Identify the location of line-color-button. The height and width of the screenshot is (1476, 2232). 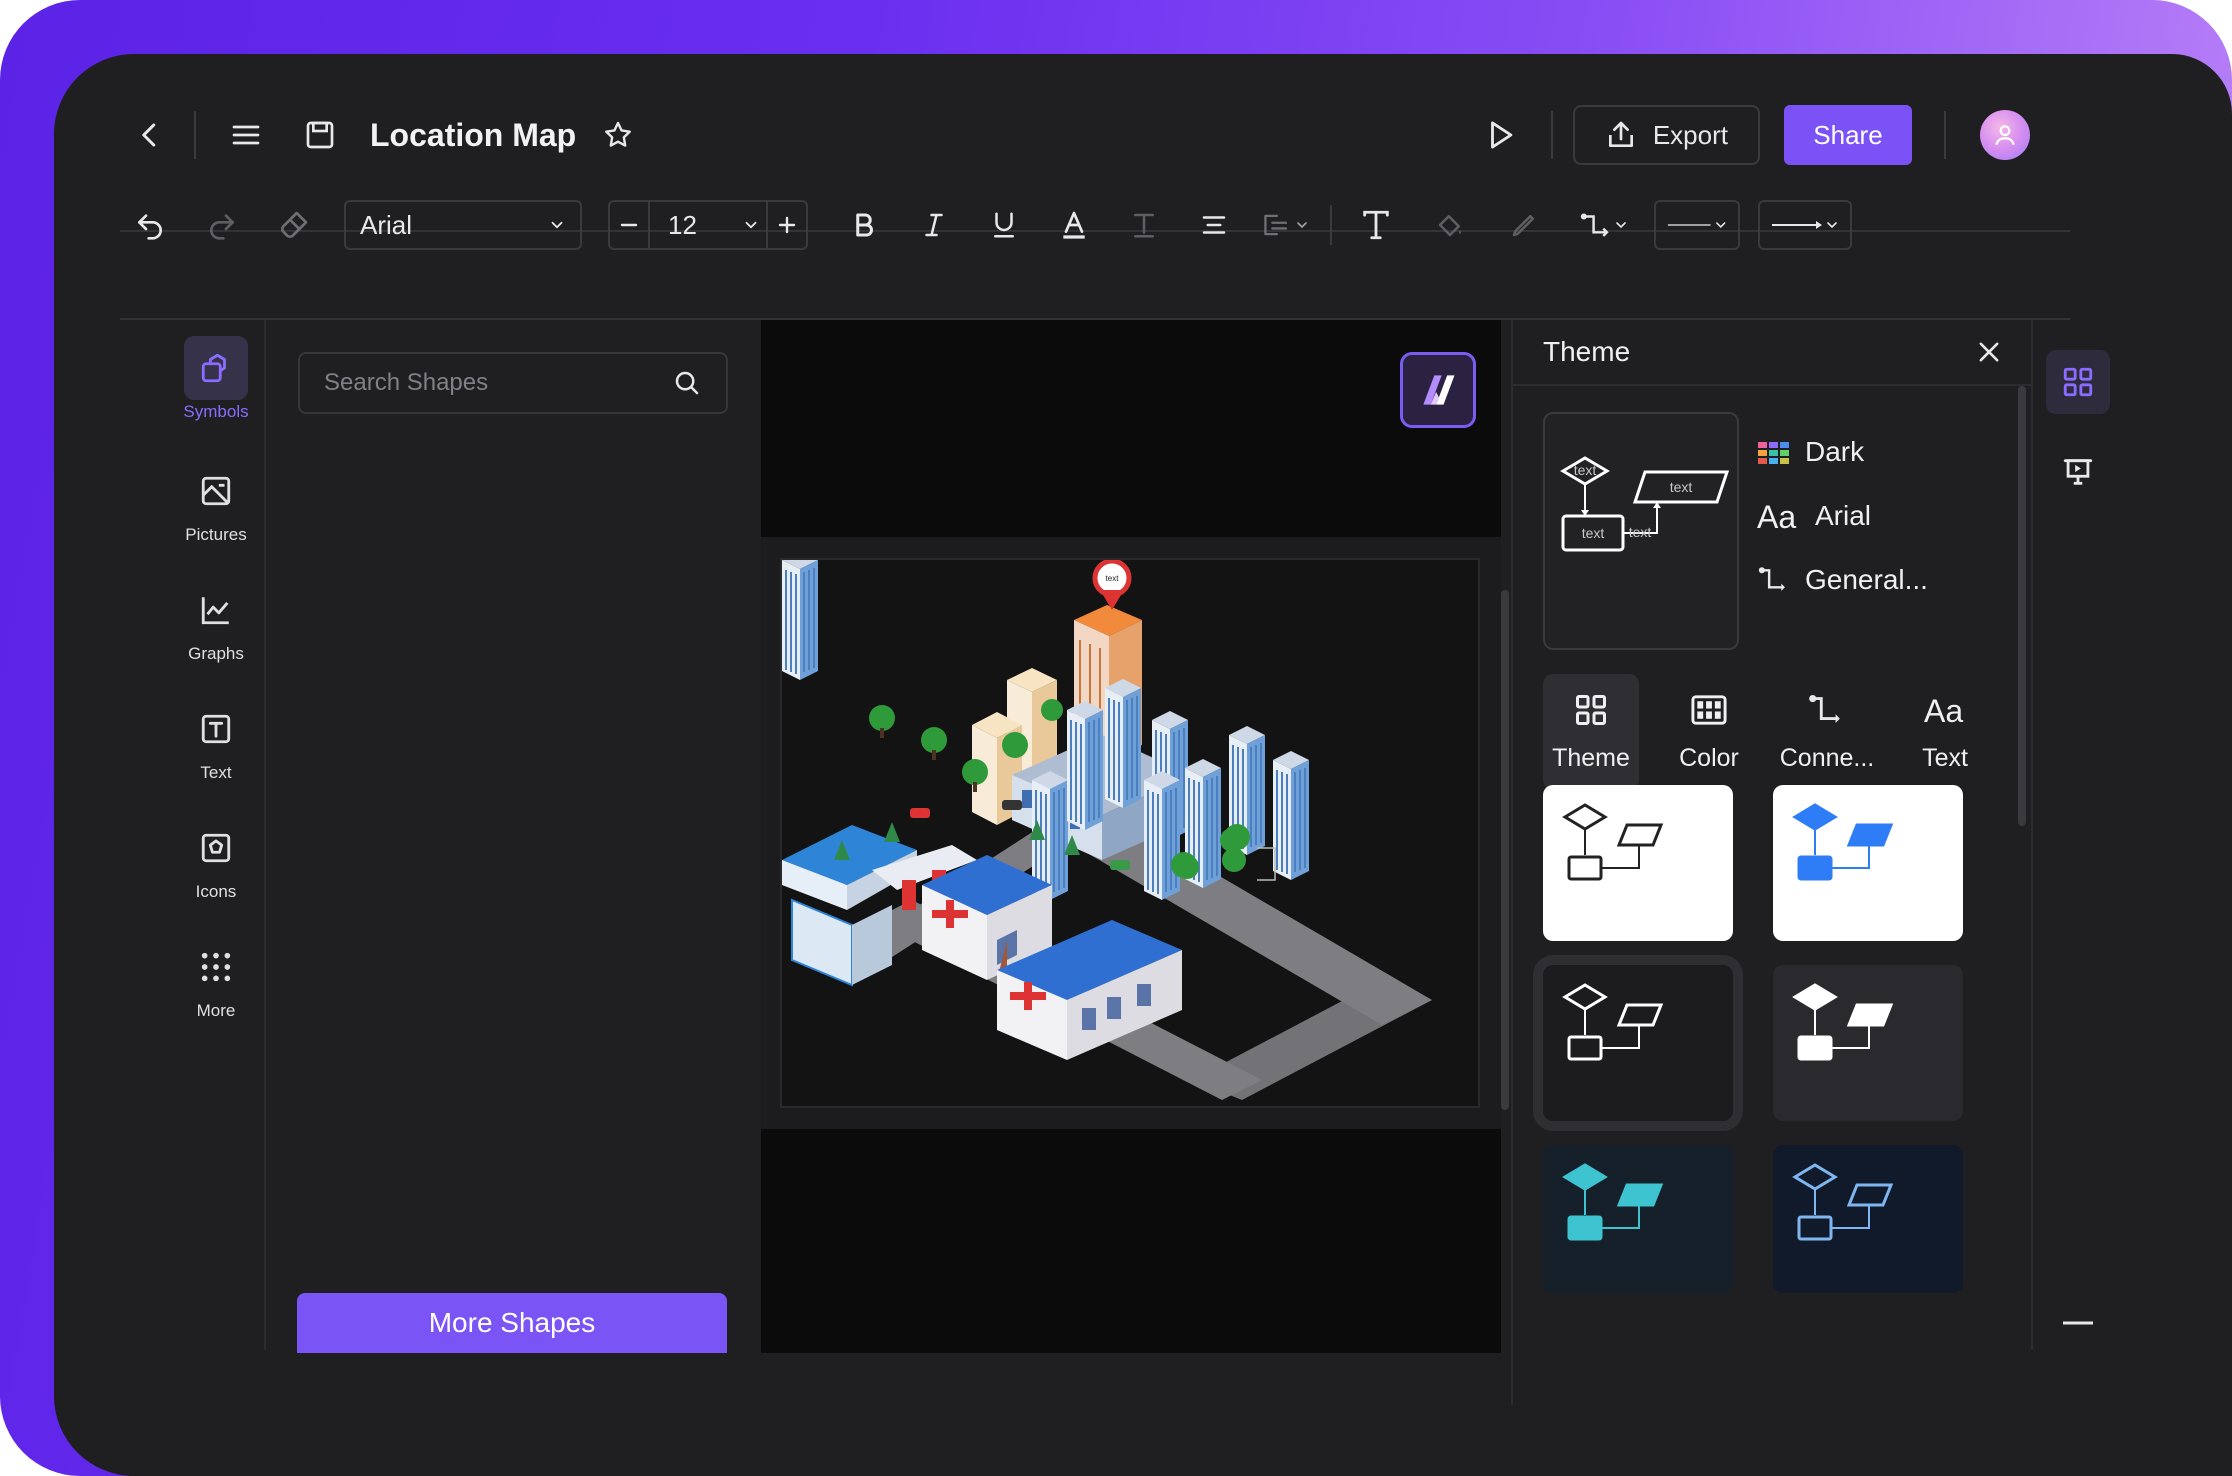
(1524, 225).